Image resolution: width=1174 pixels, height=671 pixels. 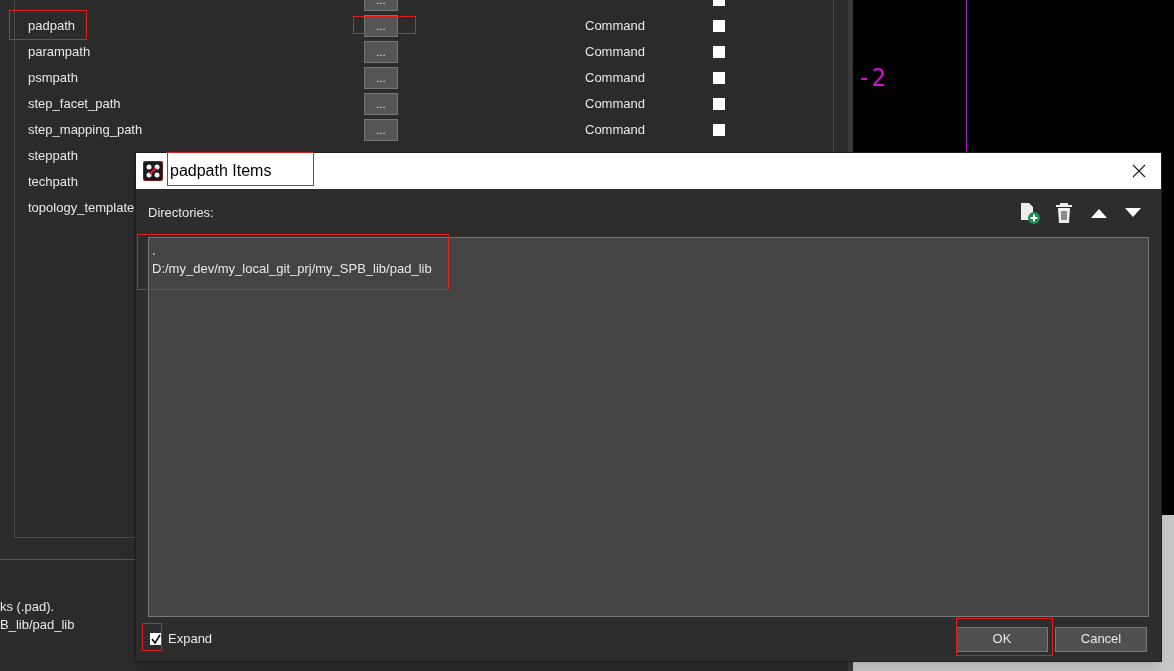 What do you see at coordinates (1139, 171) in the screenshot?
I see `close-icon` at bounding box center [1139, 171].